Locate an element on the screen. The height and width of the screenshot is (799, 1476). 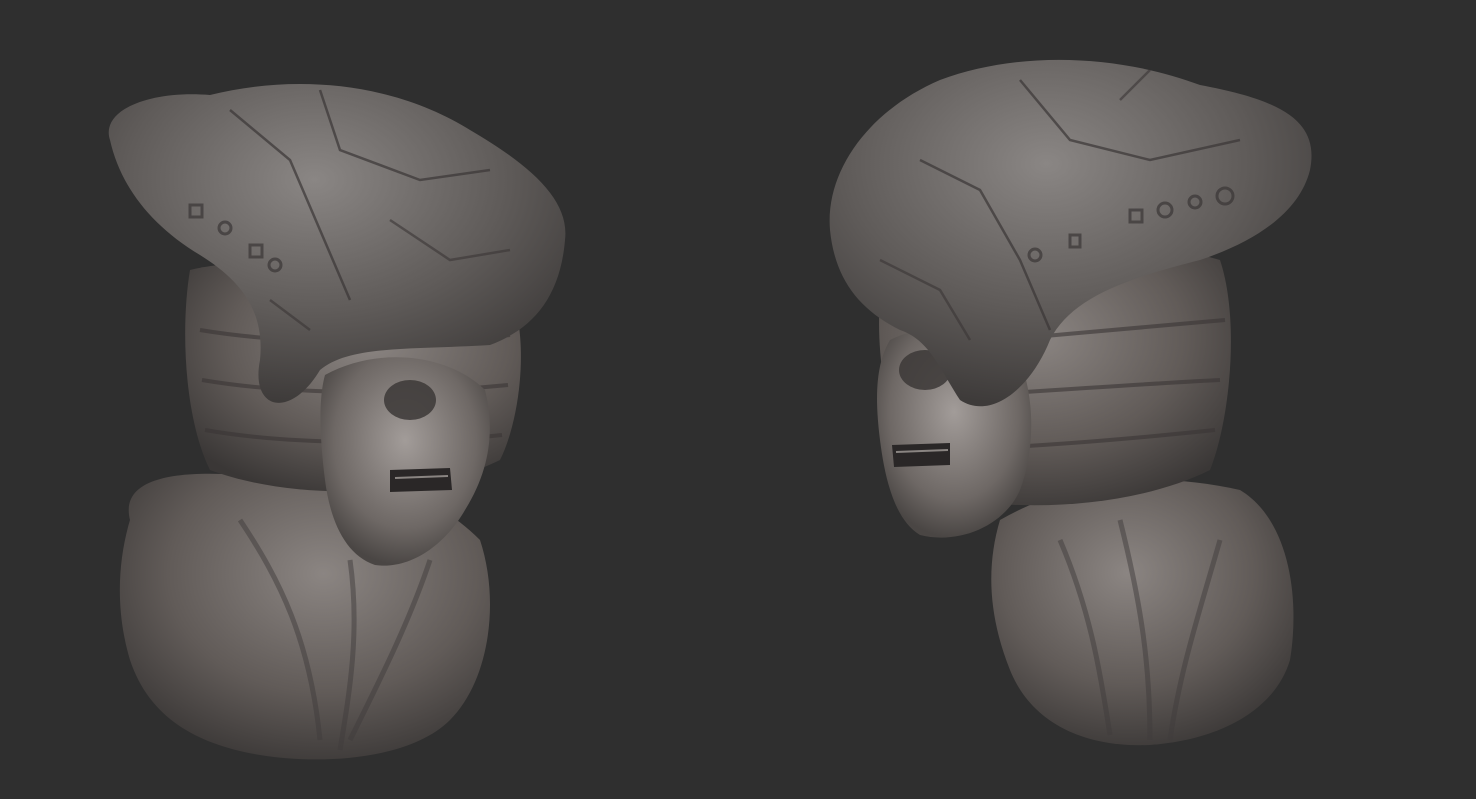
torso-shape is located at coordinates (1142, 613).